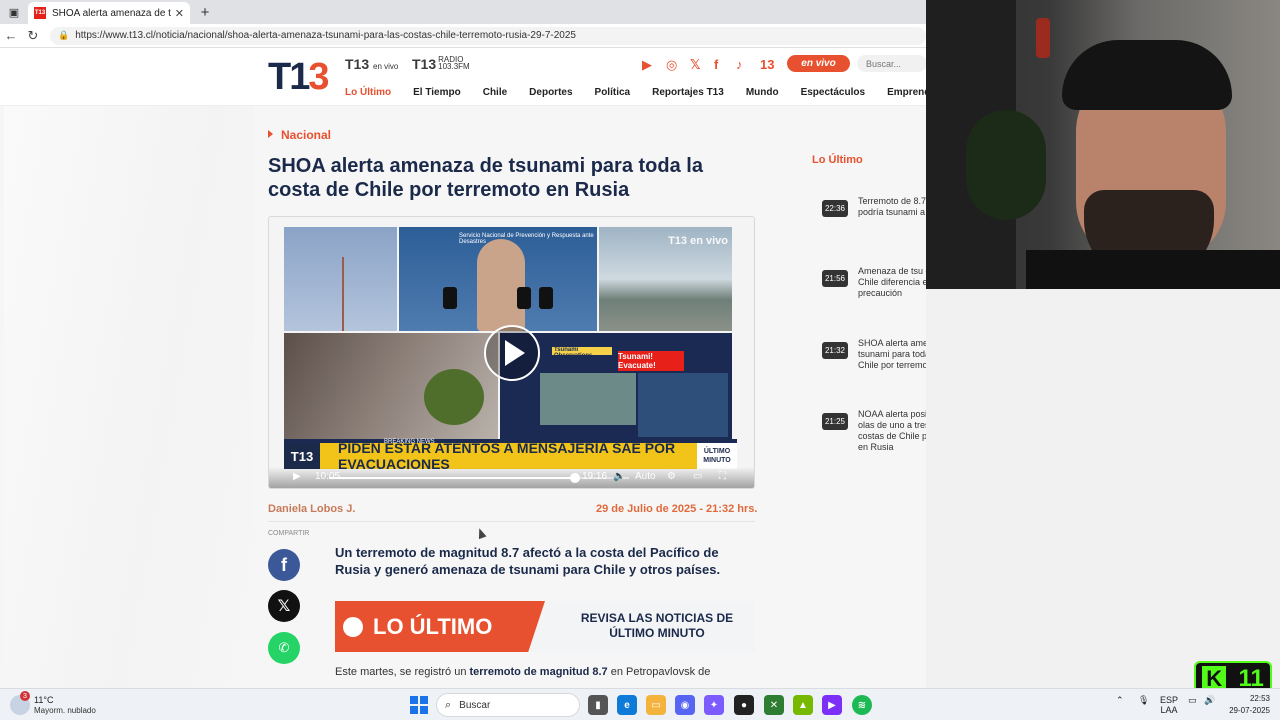 The image size is (1280, 720). I want to click on weather-widget: 3 11°C Mayorm. nublado, so click(65, 704).